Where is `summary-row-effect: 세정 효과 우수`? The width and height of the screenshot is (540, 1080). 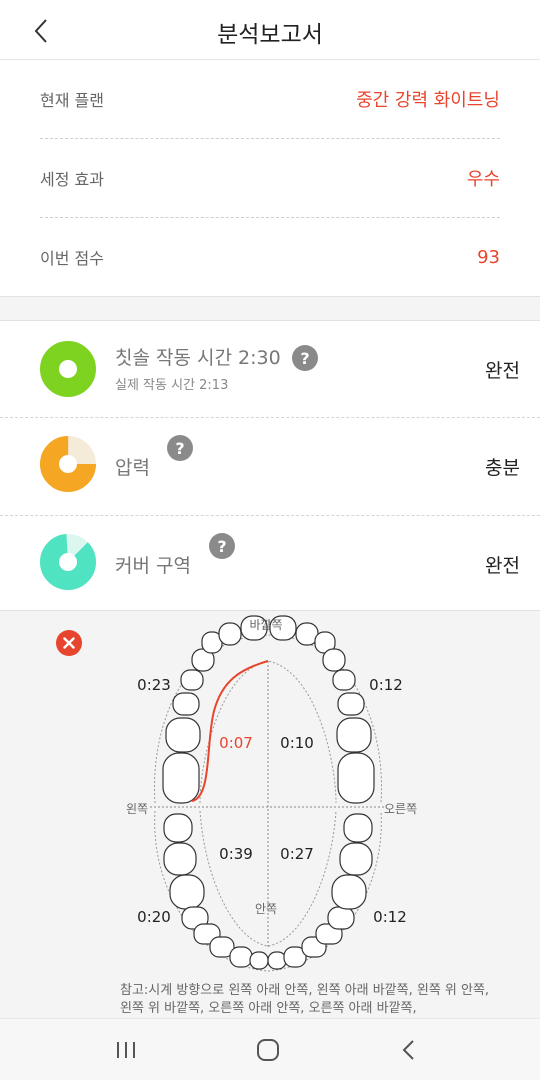
summary-row-effect: 세정 효과 우수 is located at coordinates (270, 178).